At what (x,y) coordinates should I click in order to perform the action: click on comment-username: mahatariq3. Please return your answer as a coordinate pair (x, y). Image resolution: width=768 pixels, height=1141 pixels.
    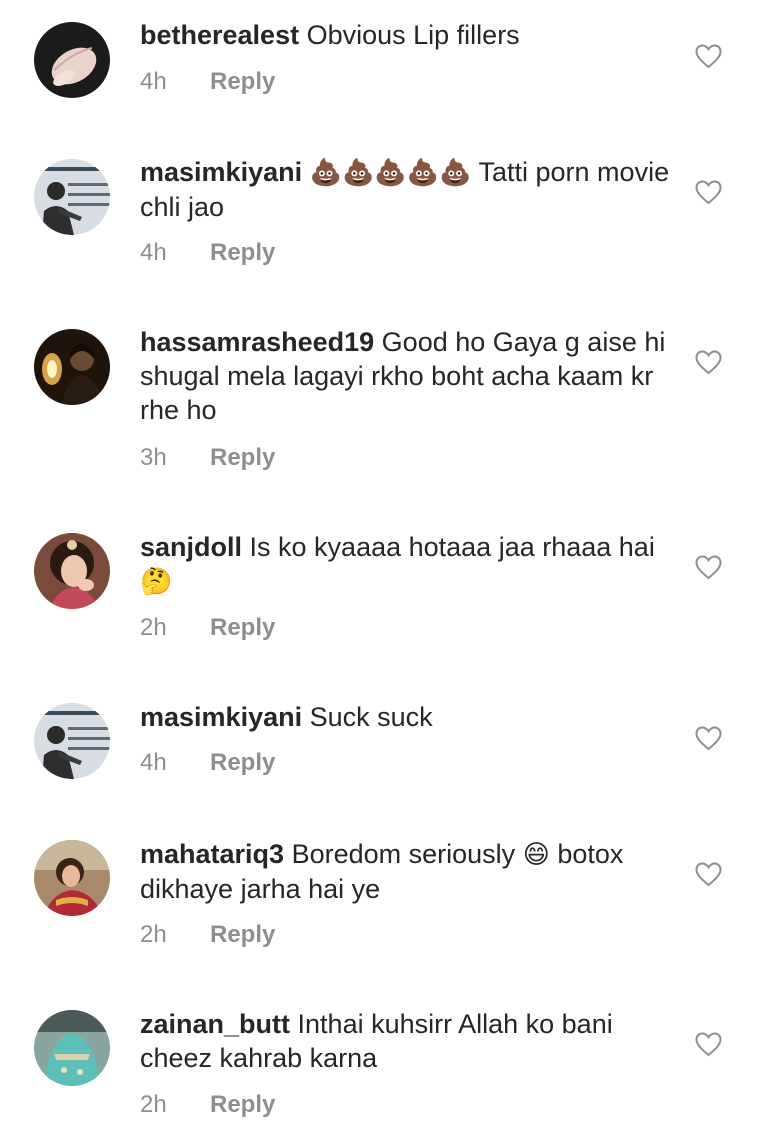
    Looking at the image, I should click on (212, 854).